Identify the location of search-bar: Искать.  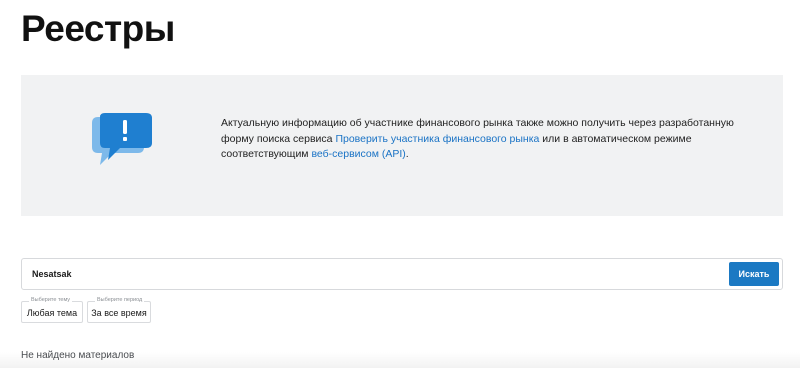
(402, 274).